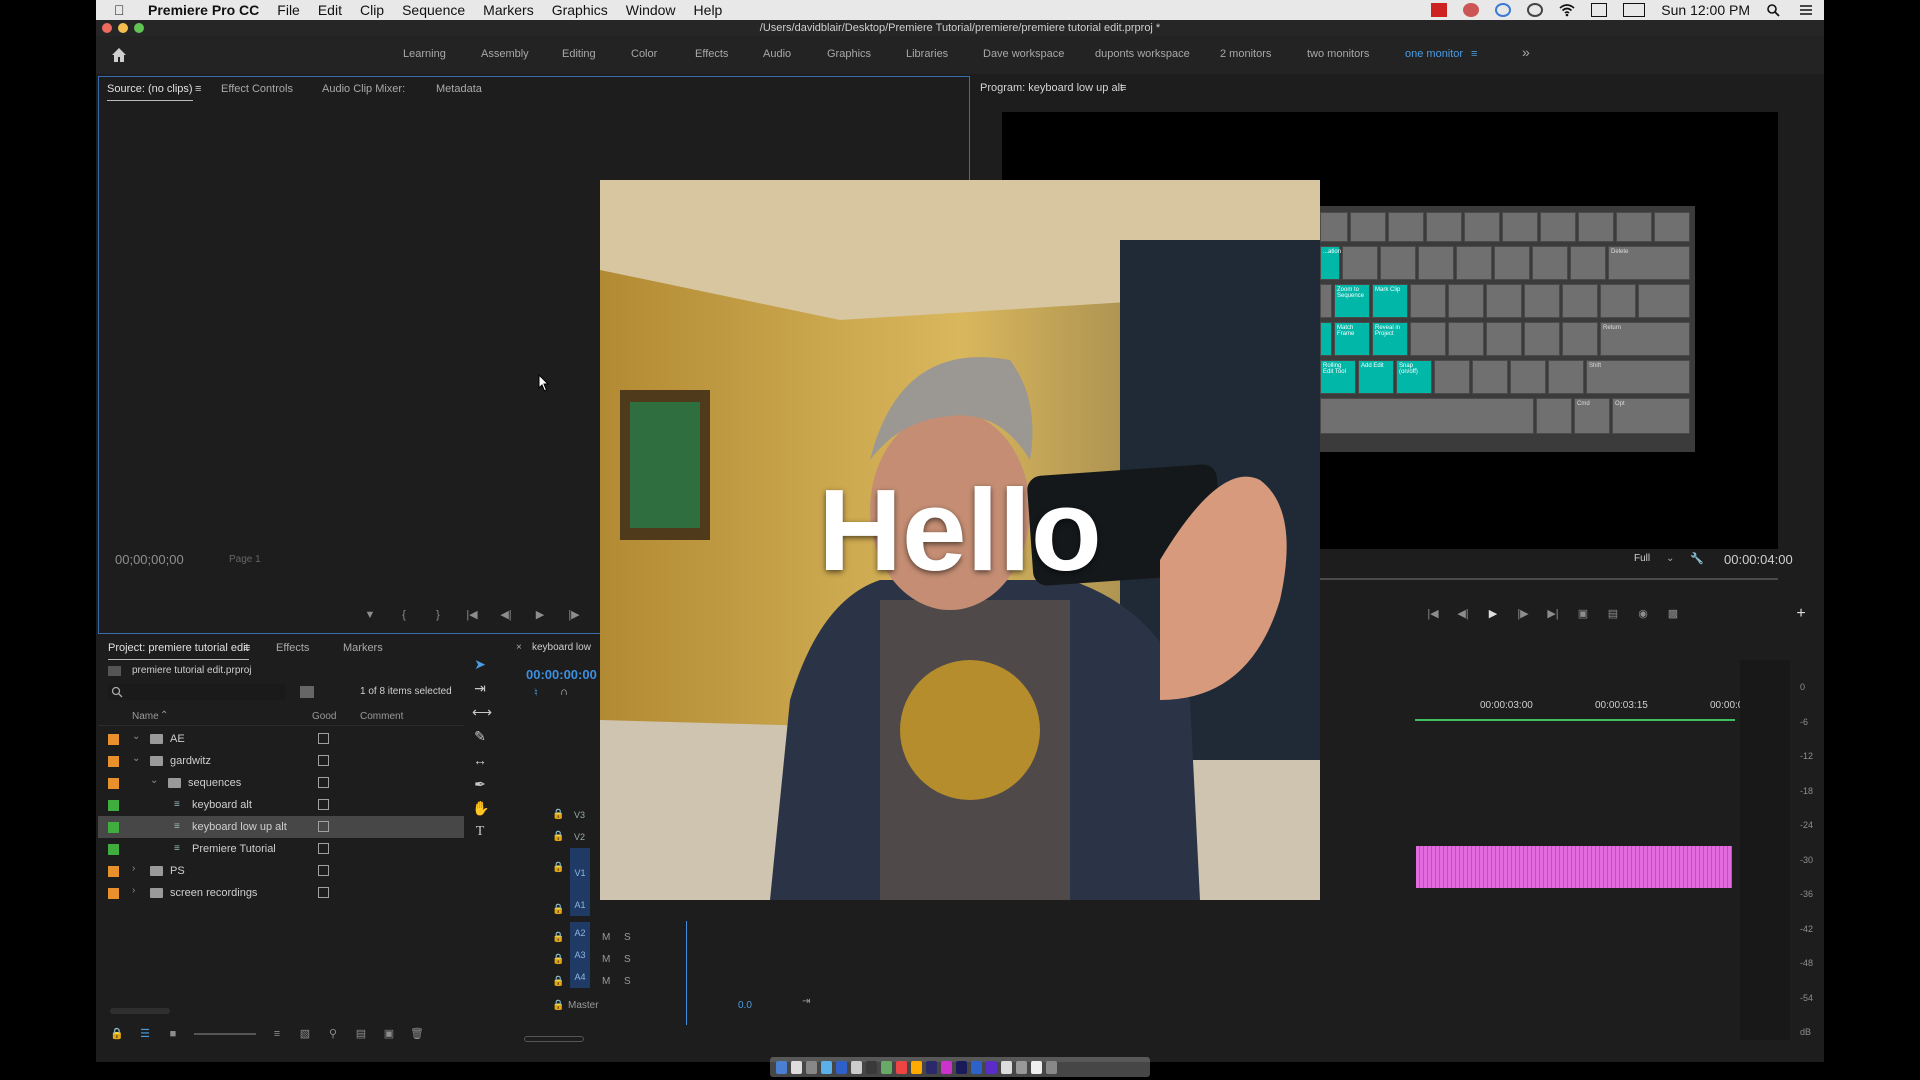  What do you see at coordinates (281, 893) in the screenshot?
I see `project-row: › screen recordings` at bounding box center [281, 893].